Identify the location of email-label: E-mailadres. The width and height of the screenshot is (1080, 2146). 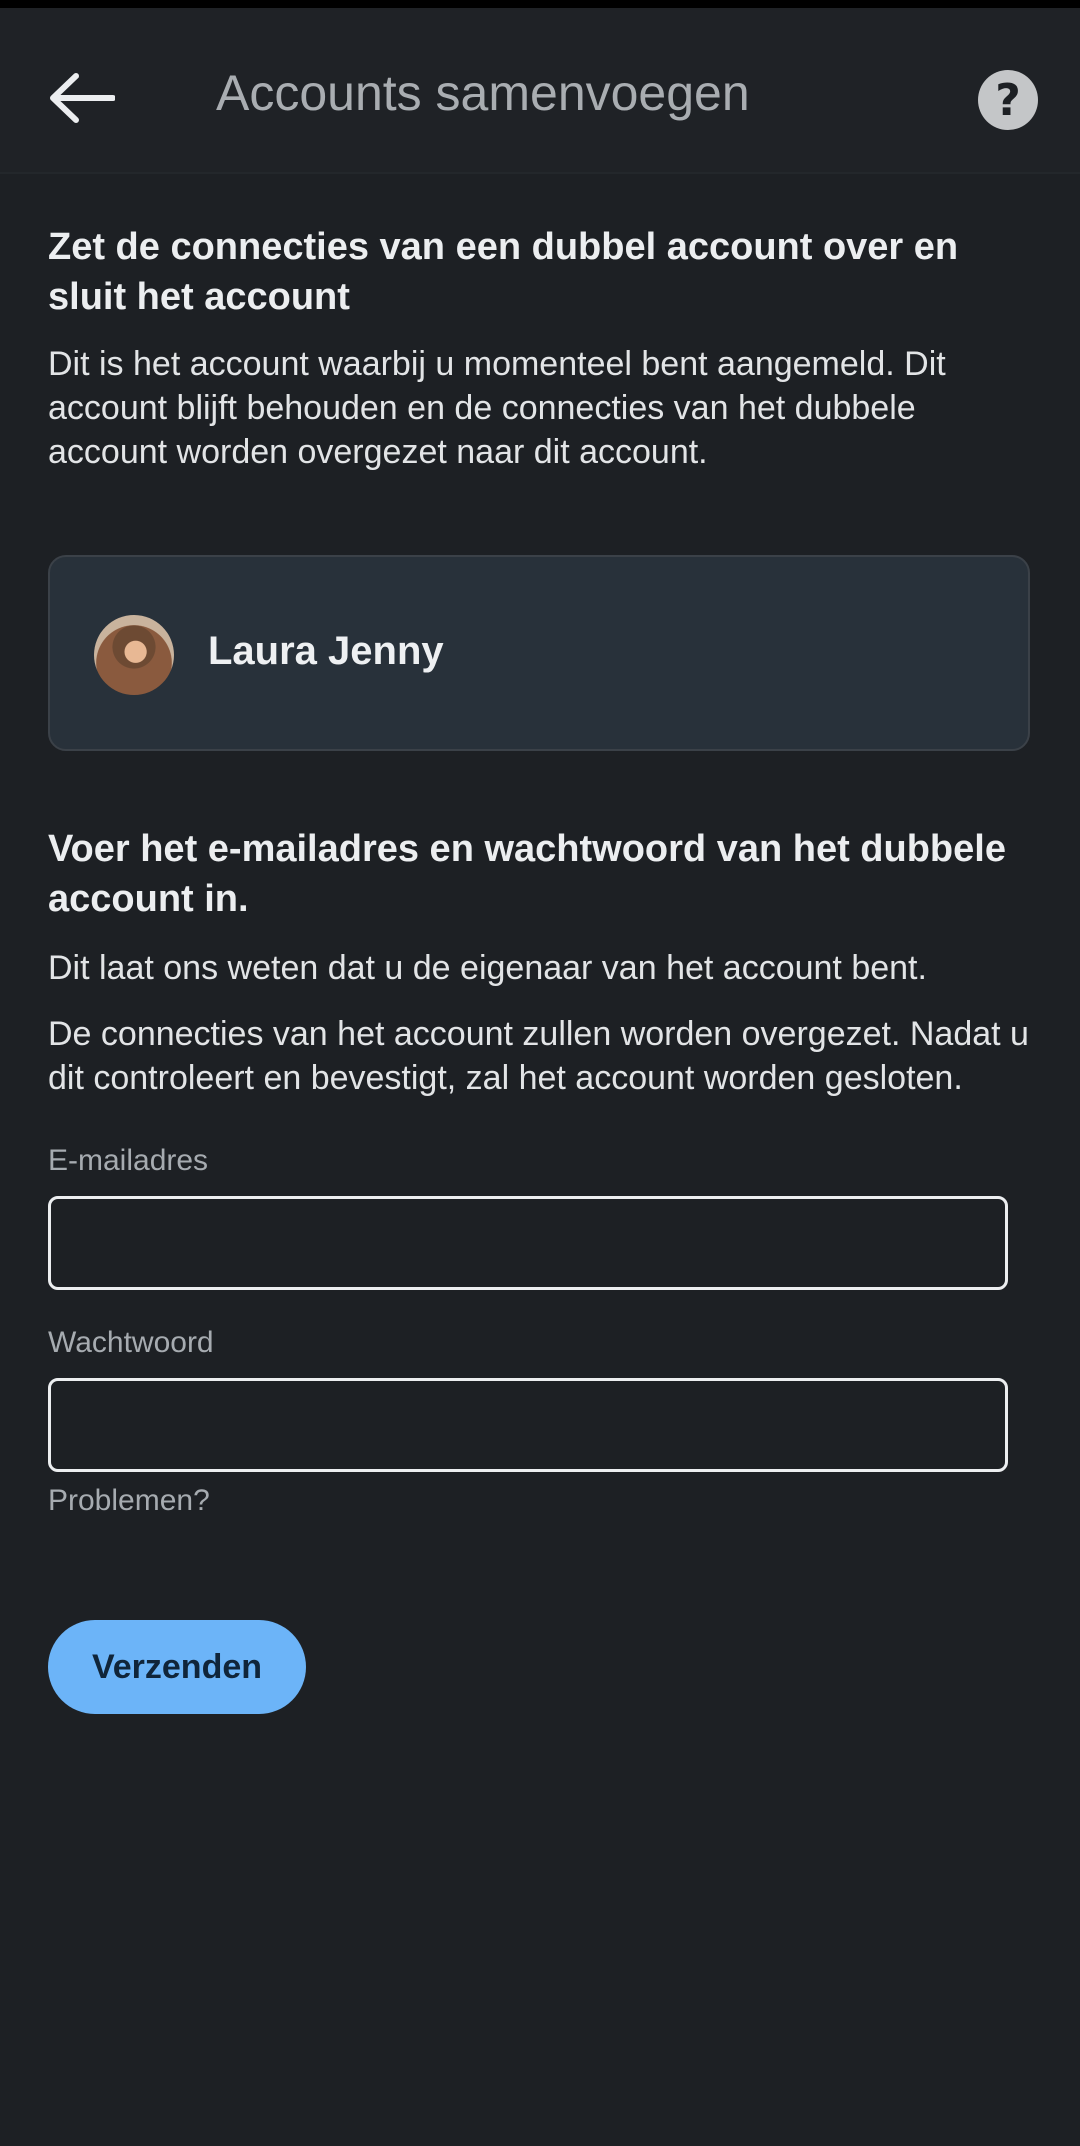
(128, 1160).